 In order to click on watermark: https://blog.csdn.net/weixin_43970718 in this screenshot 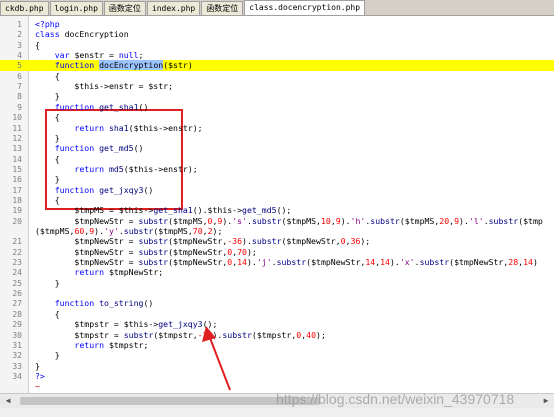, I will do `click(395, 399)`.